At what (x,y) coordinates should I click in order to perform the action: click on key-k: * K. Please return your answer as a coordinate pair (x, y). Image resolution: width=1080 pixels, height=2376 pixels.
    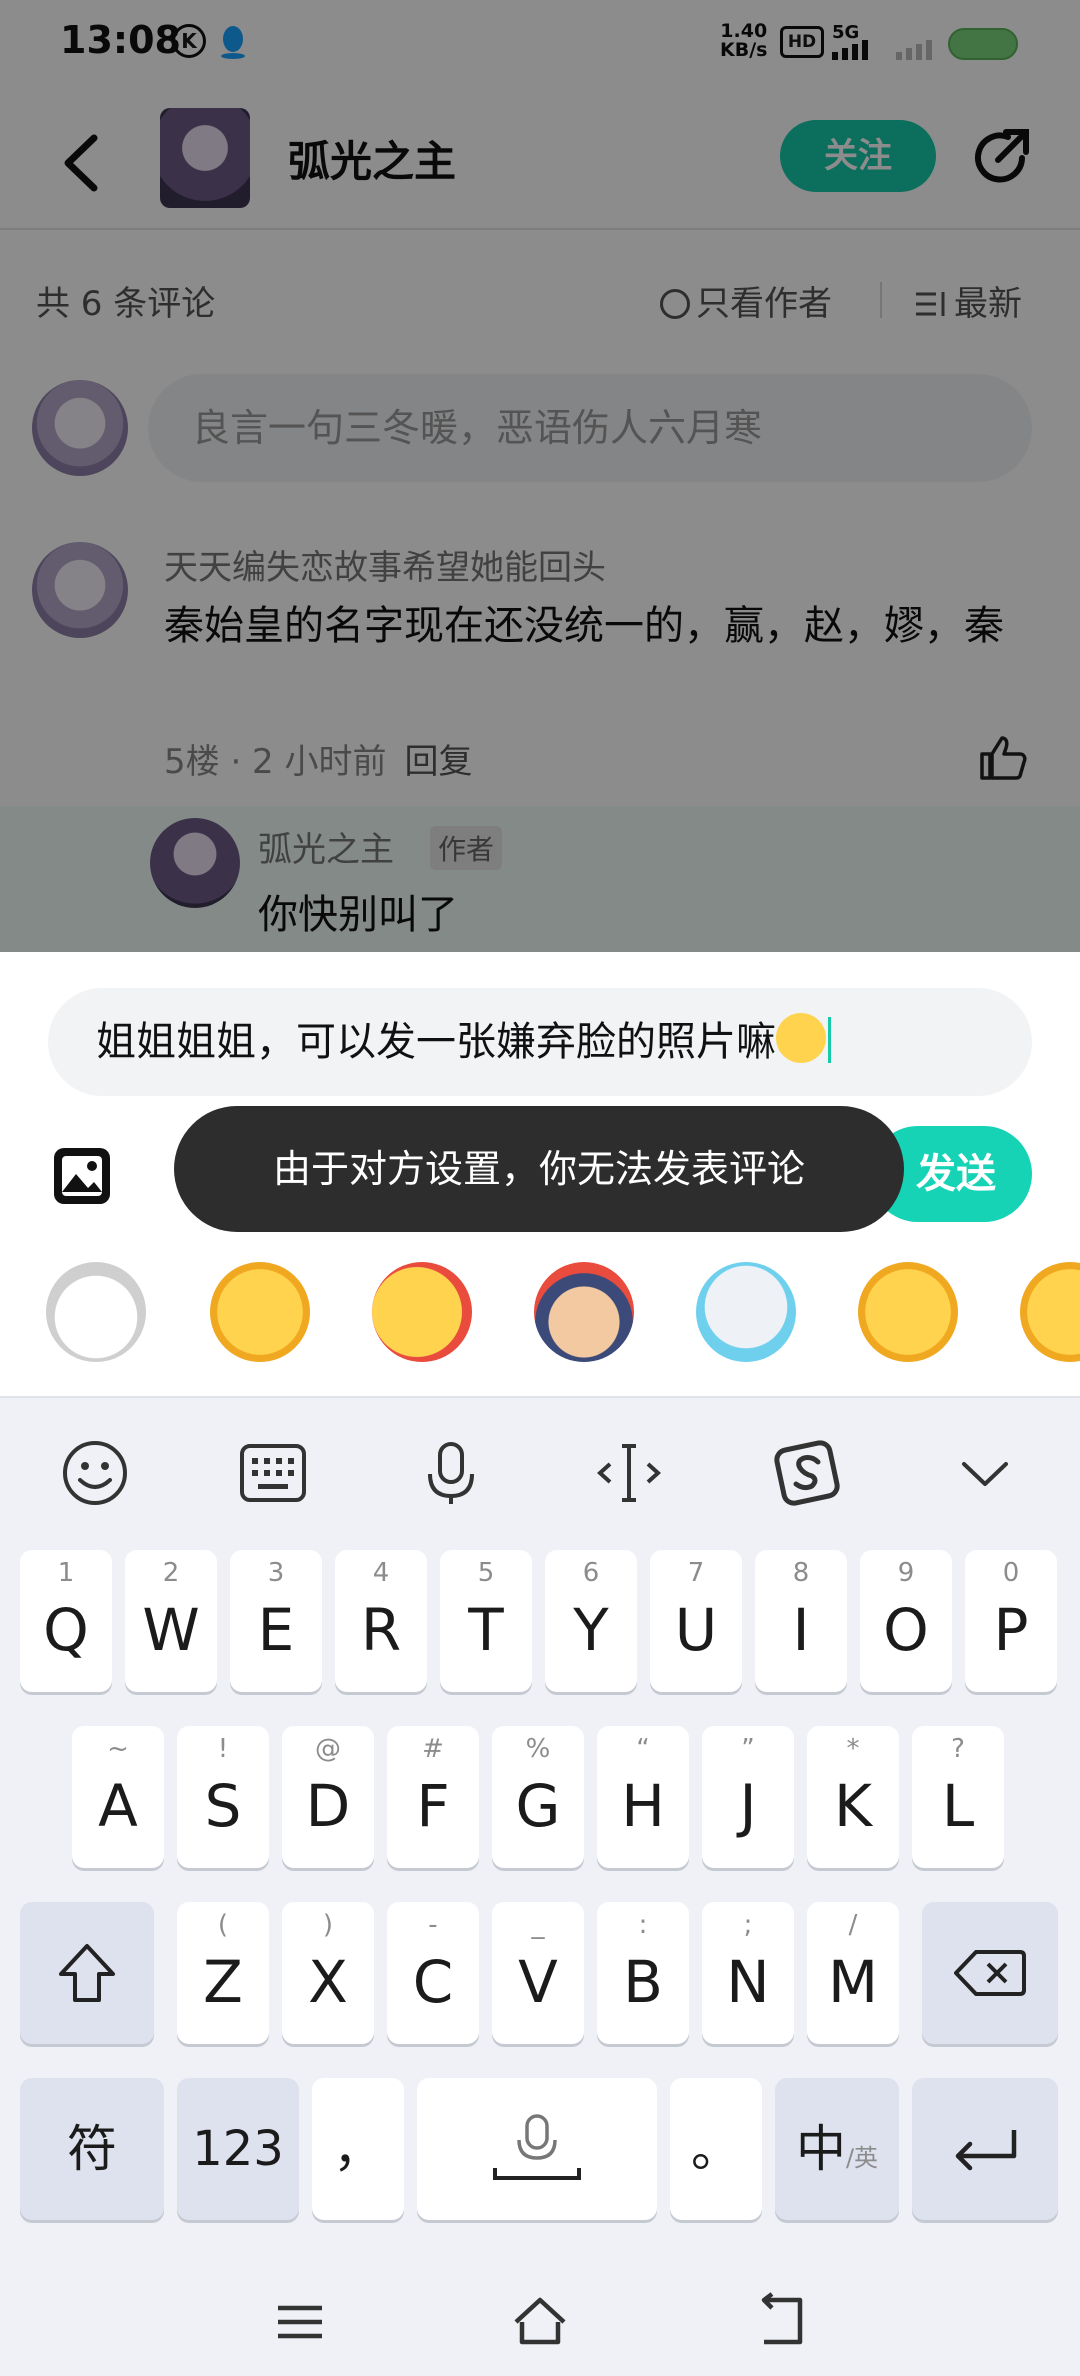
    Looking at the image, I should click on (853, 1797).